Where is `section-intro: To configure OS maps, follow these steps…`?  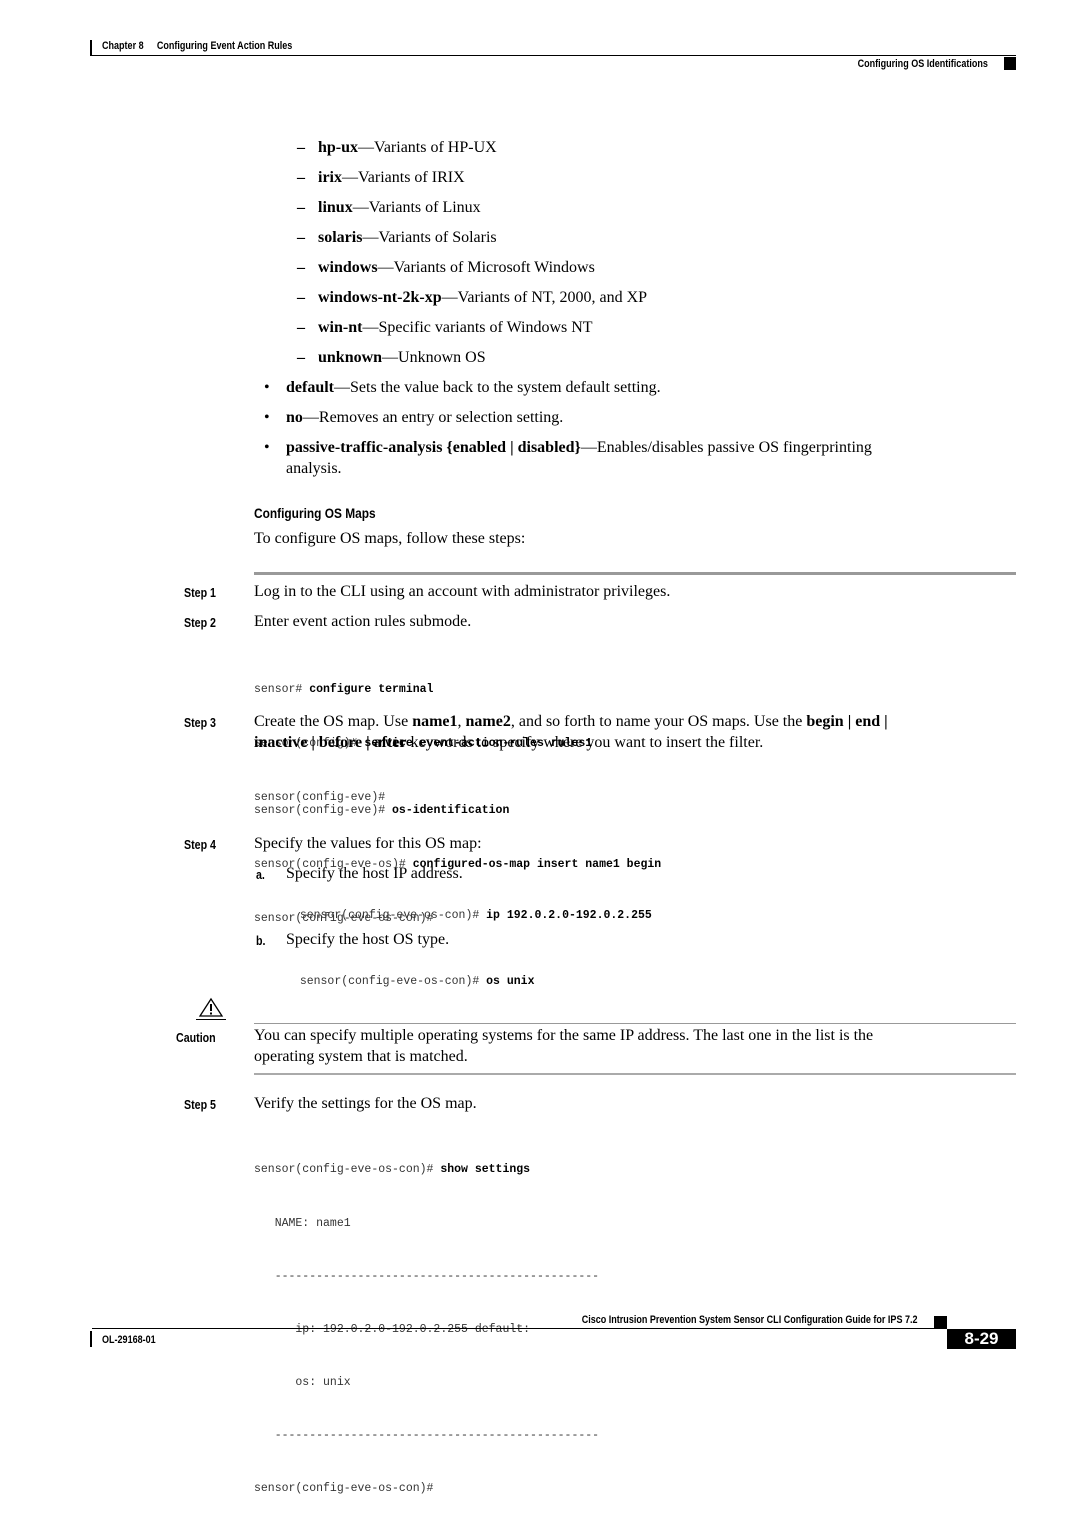 section-intro: To configure OS maps, follow these steps… is located at coordinates (390, 538).